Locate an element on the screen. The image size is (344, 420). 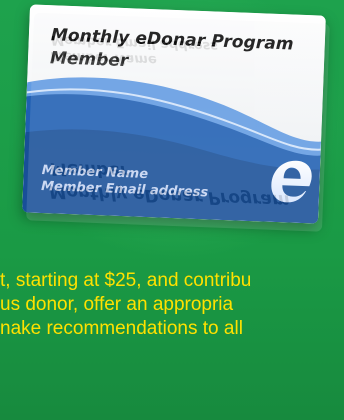
overlay-line-1: t, starting at $25, and contribu is located at coordinates (172, 281).